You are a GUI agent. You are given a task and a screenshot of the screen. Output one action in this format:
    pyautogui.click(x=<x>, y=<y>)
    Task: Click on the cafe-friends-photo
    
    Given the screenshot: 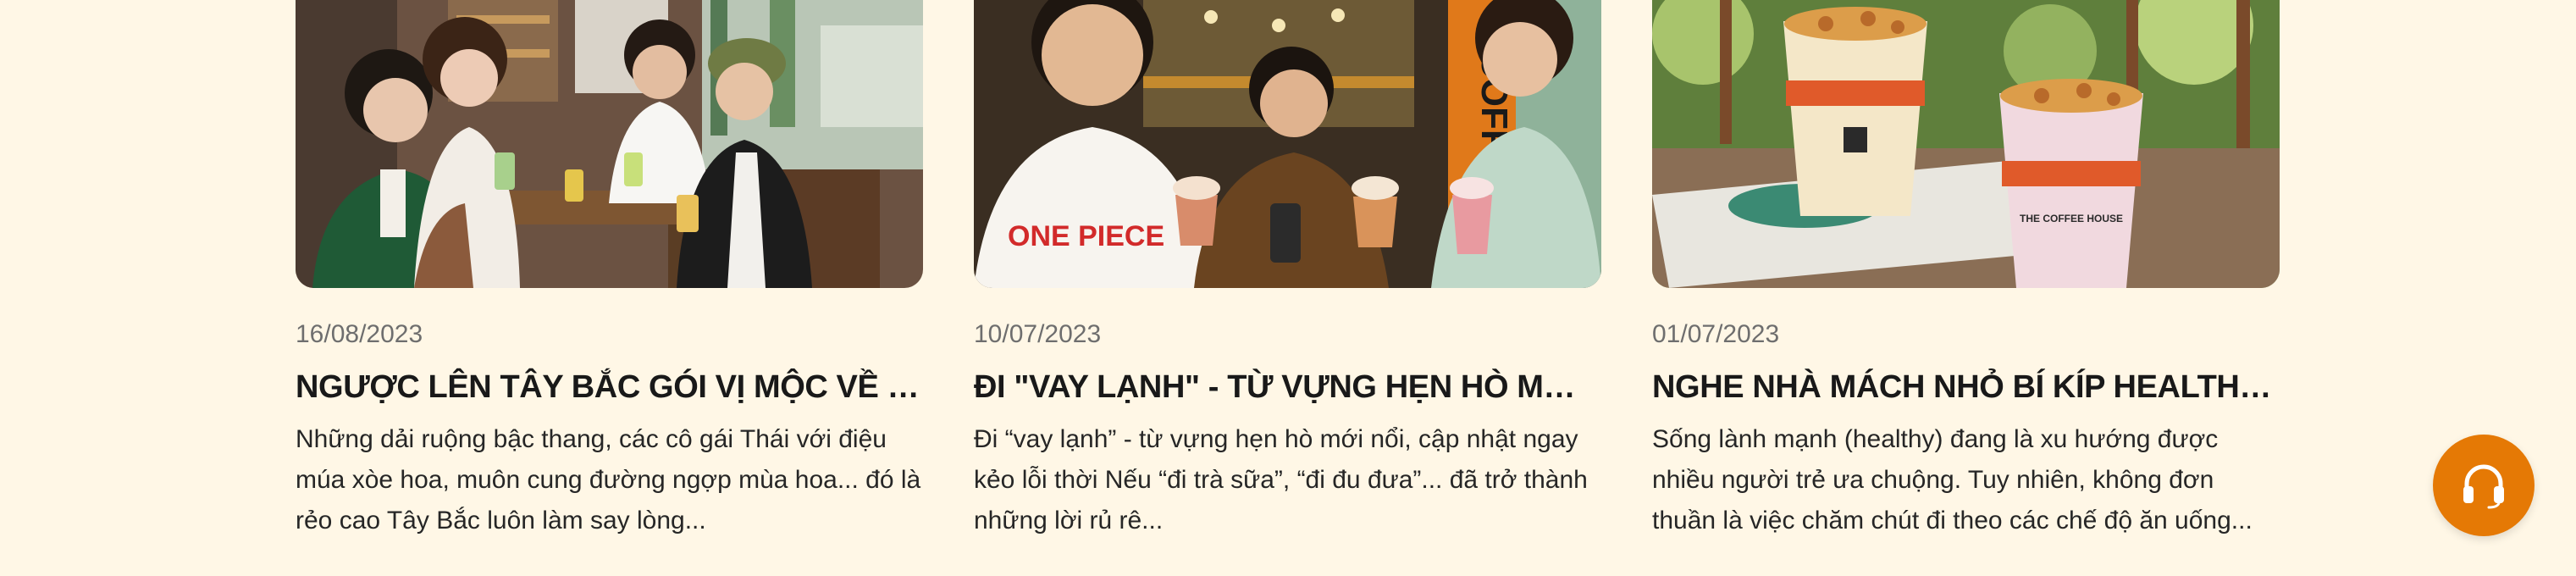 What is the action you would take?
    pyautogui.click(x=609, y=144)
    